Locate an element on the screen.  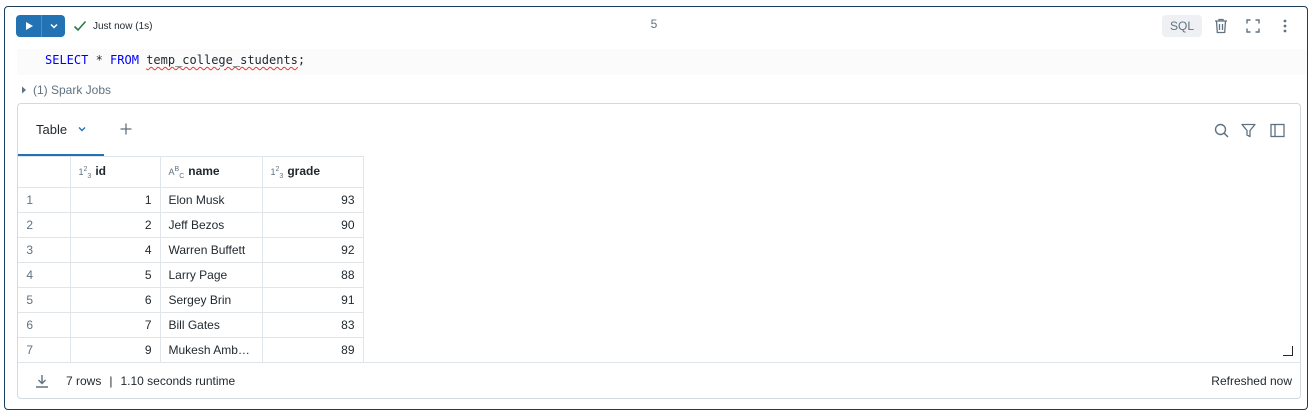
run-cell-button is located at coordinates (28, 26).